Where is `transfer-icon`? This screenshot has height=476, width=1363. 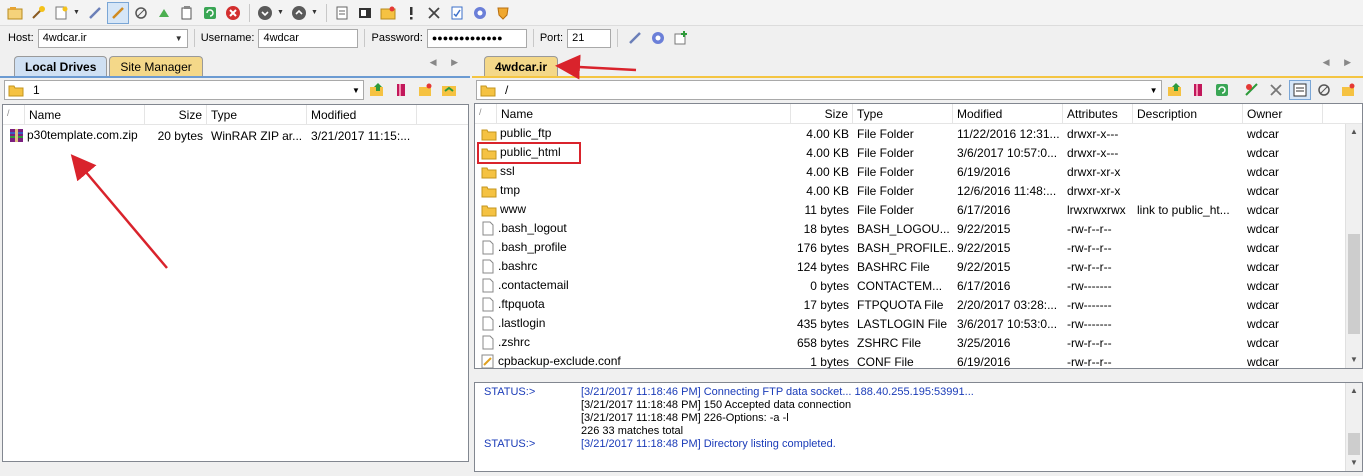 transfer-icon is located at coordinates (1252, 90).